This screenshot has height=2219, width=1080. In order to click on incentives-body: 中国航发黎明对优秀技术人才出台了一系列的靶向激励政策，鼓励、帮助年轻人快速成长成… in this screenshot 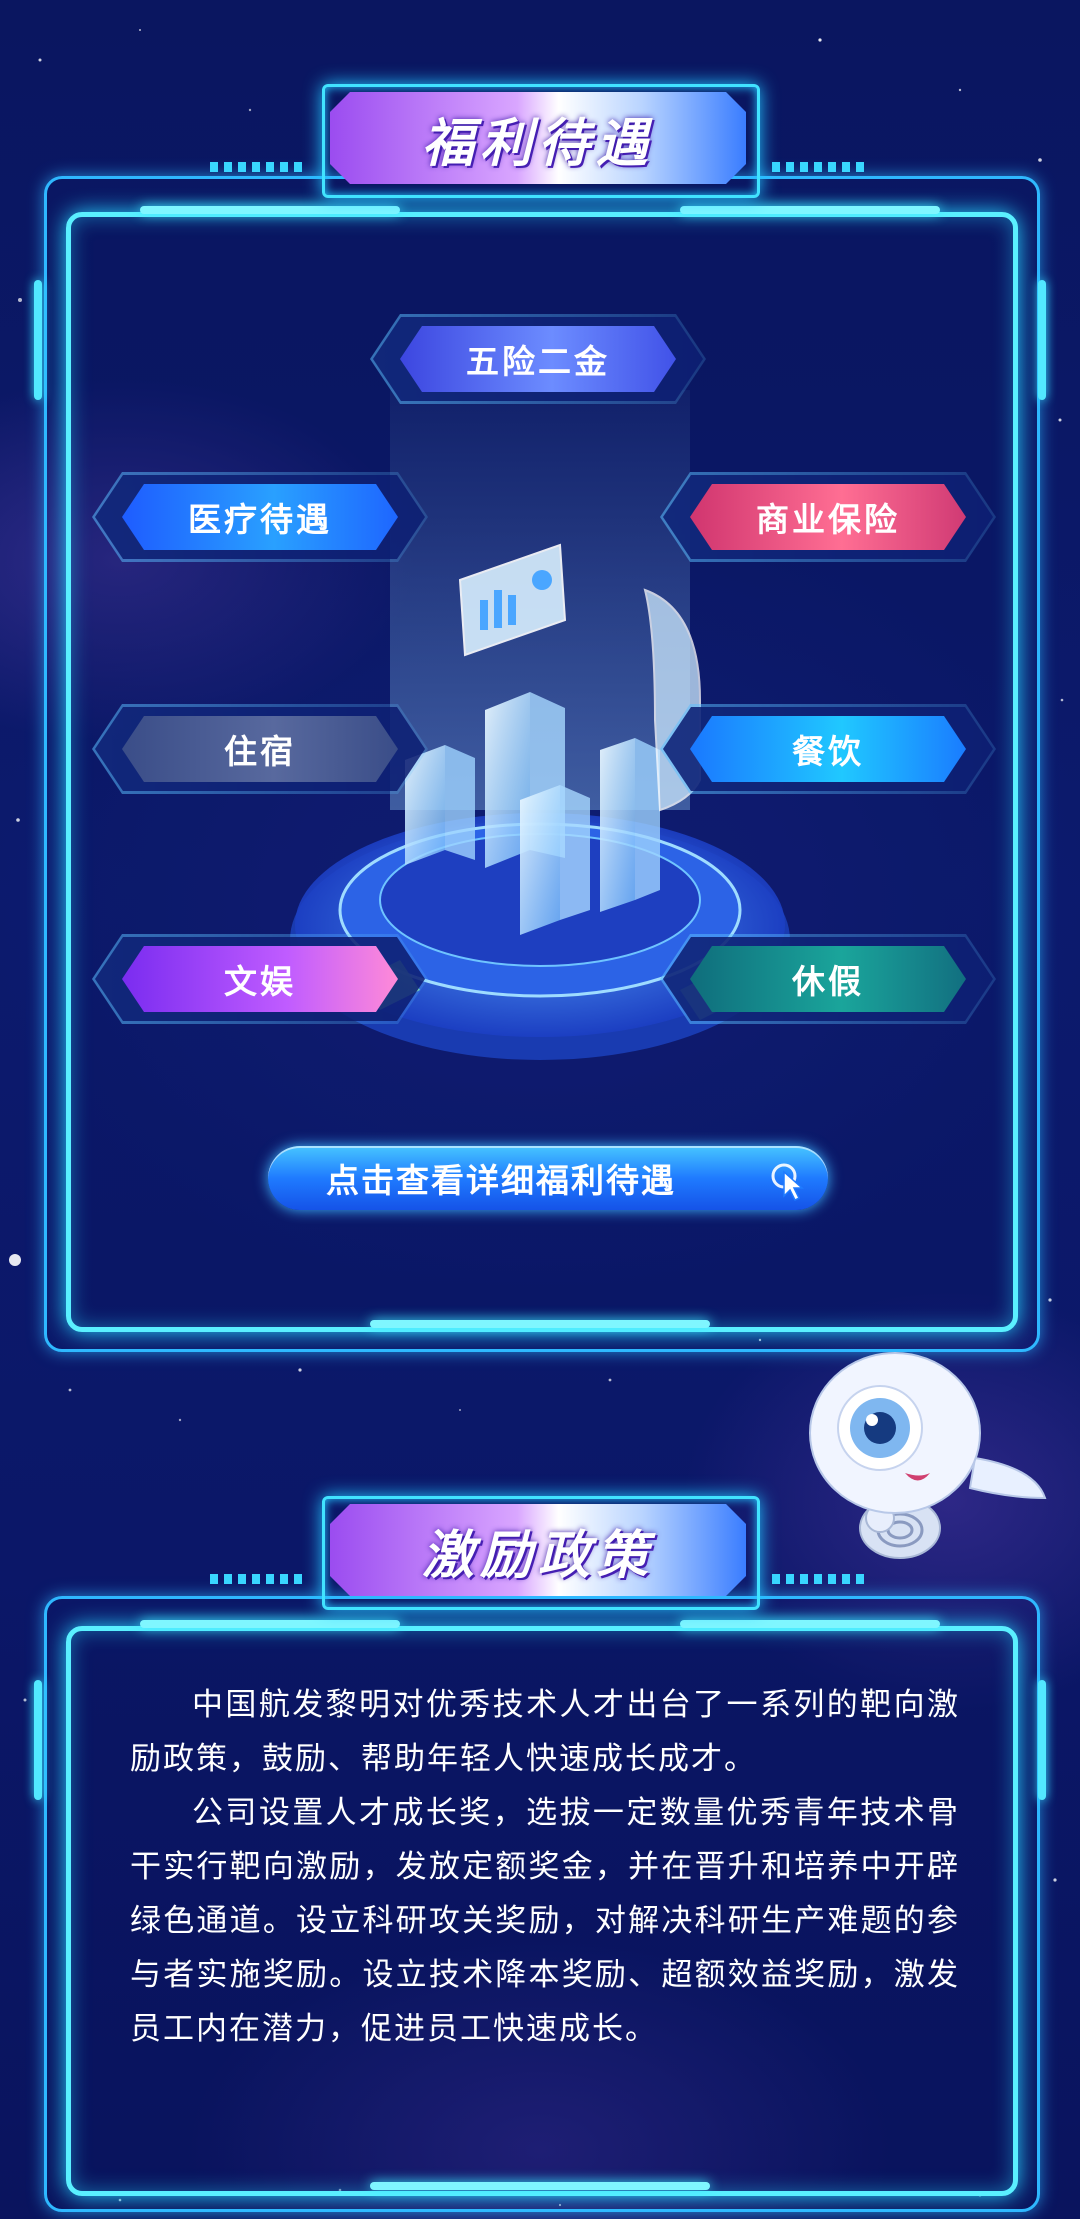, I will do `click(545, 1867)`.